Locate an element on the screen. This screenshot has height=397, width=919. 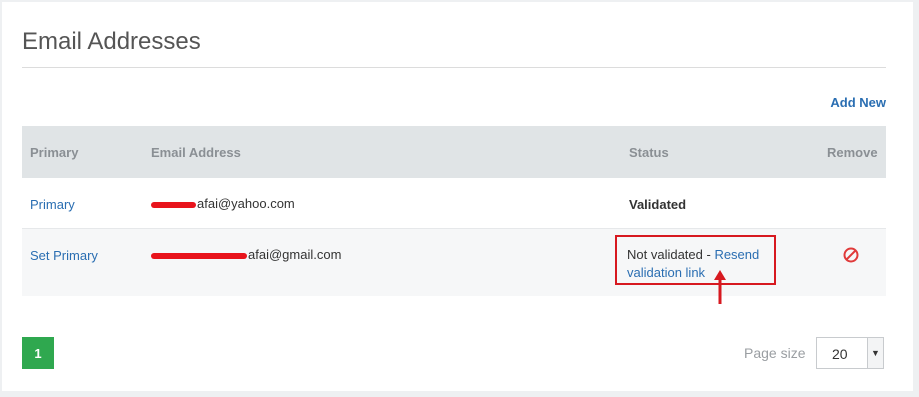
title-divider is located at coordinates (454, 67).